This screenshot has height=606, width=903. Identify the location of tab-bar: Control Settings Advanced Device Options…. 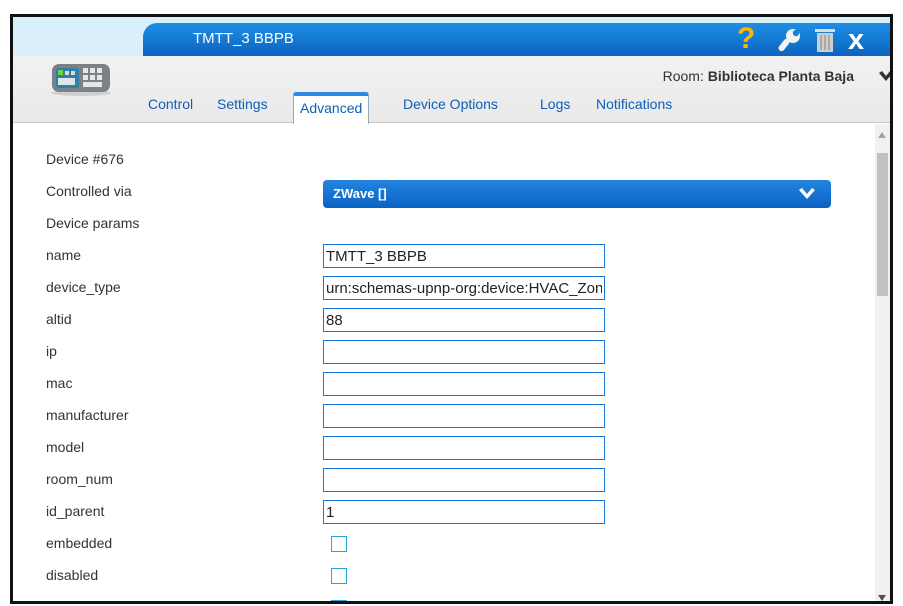
(451, 108).